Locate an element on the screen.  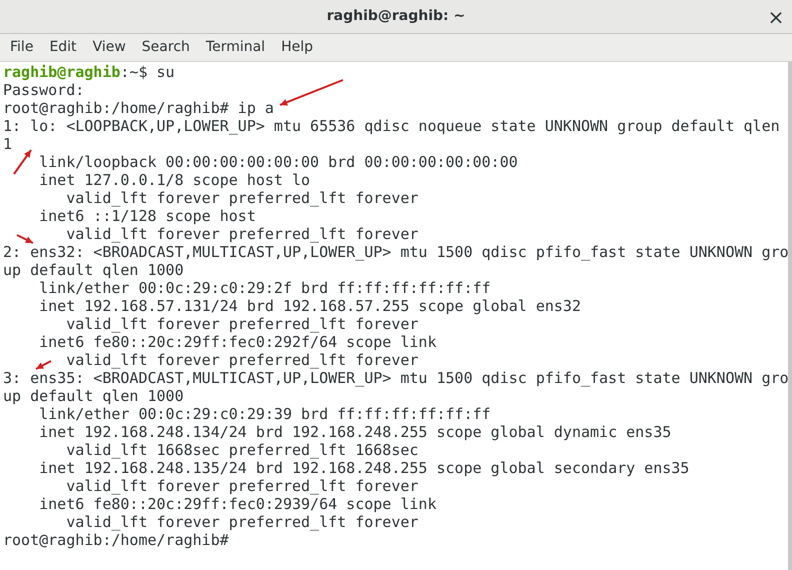
terminal-line: inet 192.168.57.131/24 brd 192.168.57.255 scope global ens32 is located at coordinates (310, 306).